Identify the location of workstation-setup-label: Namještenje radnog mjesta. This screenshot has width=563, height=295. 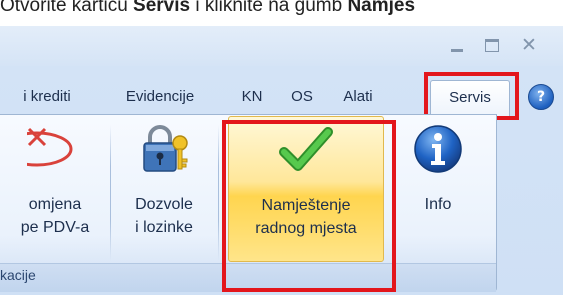
(306, 217).